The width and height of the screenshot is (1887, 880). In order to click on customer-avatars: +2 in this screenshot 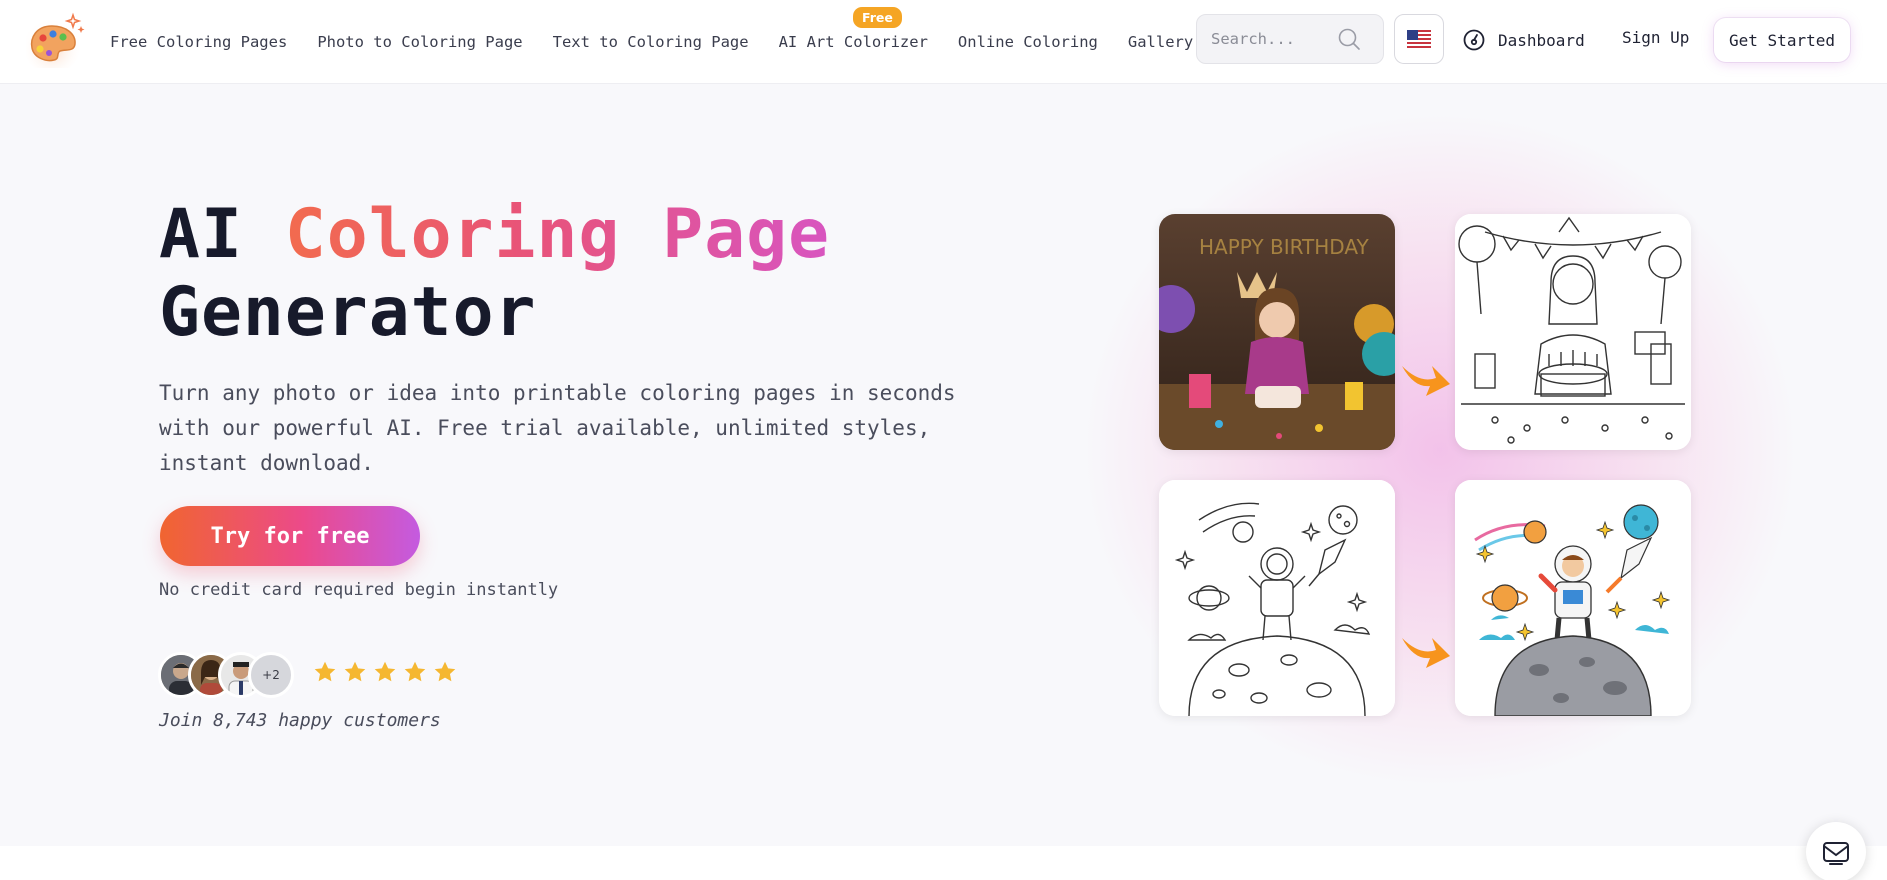, I will do `click(228, 675)`.